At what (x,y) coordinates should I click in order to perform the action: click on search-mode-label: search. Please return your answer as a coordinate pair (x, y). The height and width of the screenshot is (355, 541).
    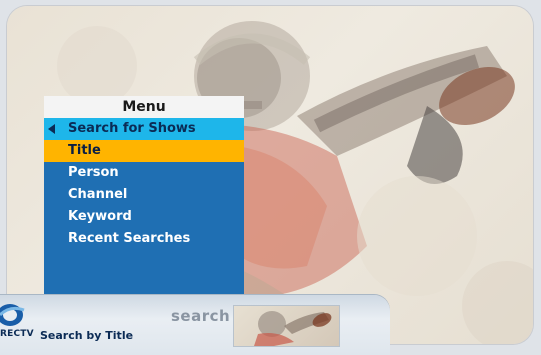
    Looking at the image, I should click on (201, 316).